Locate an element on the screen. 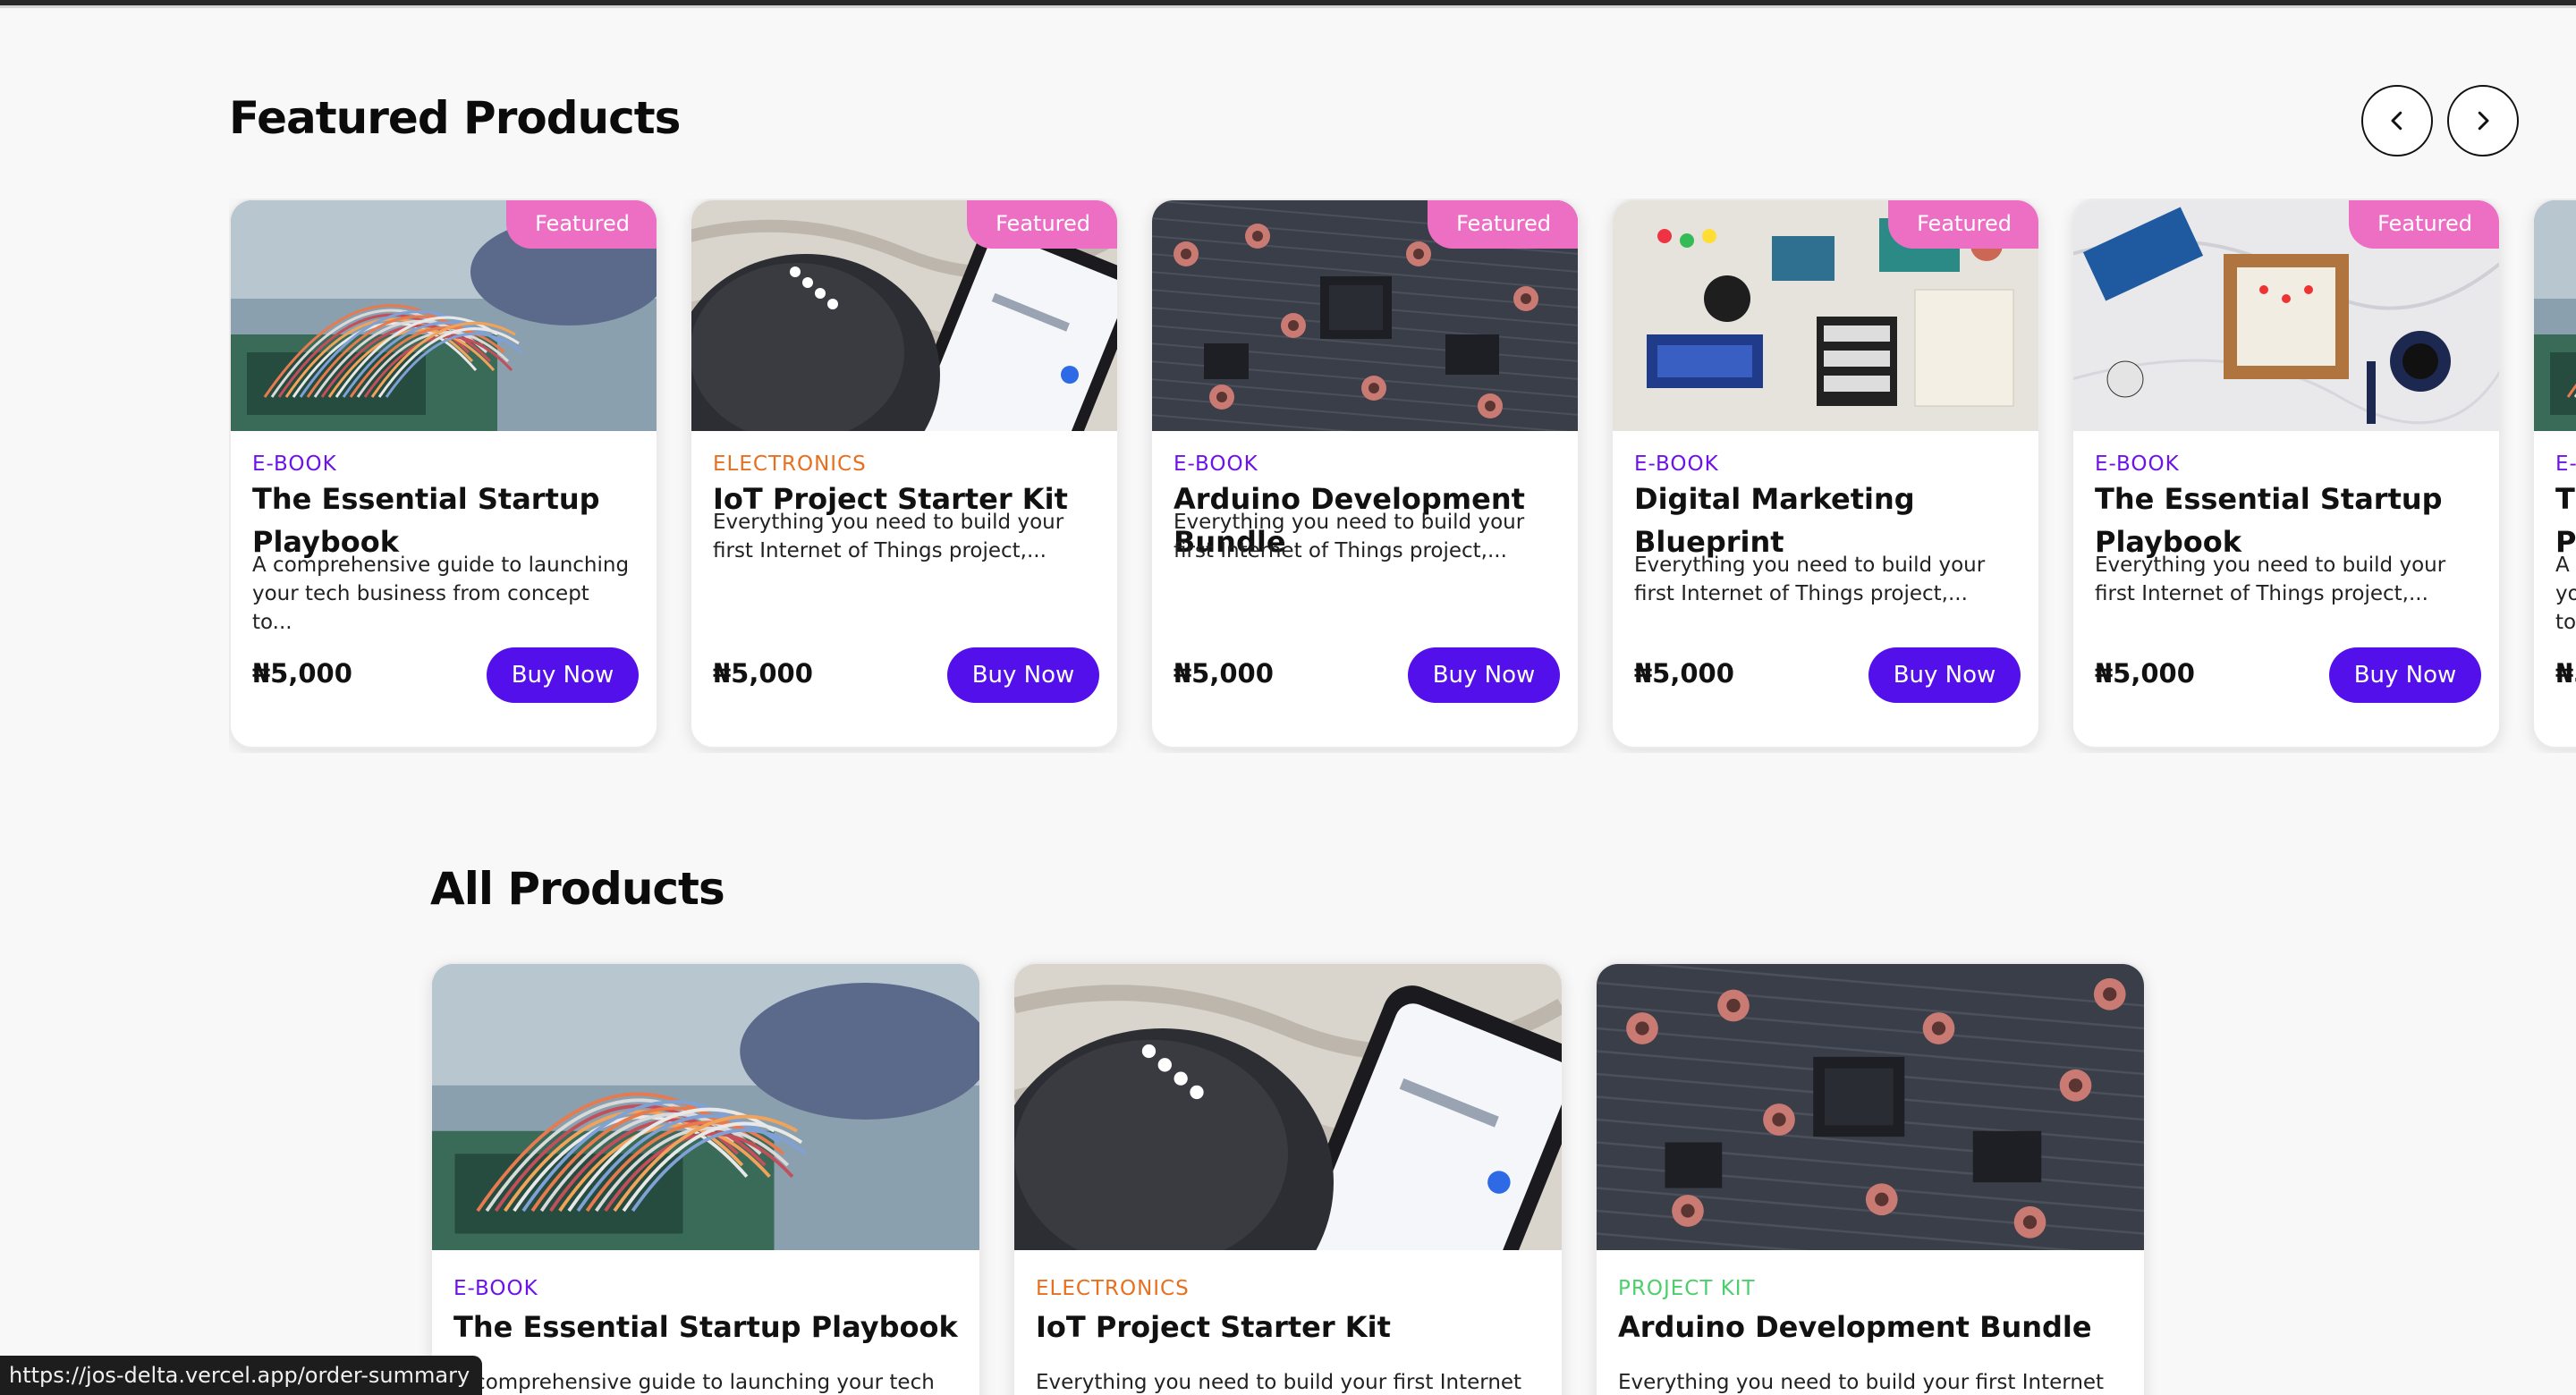  chevron-left-icon is located at coordinates (2396, 121).